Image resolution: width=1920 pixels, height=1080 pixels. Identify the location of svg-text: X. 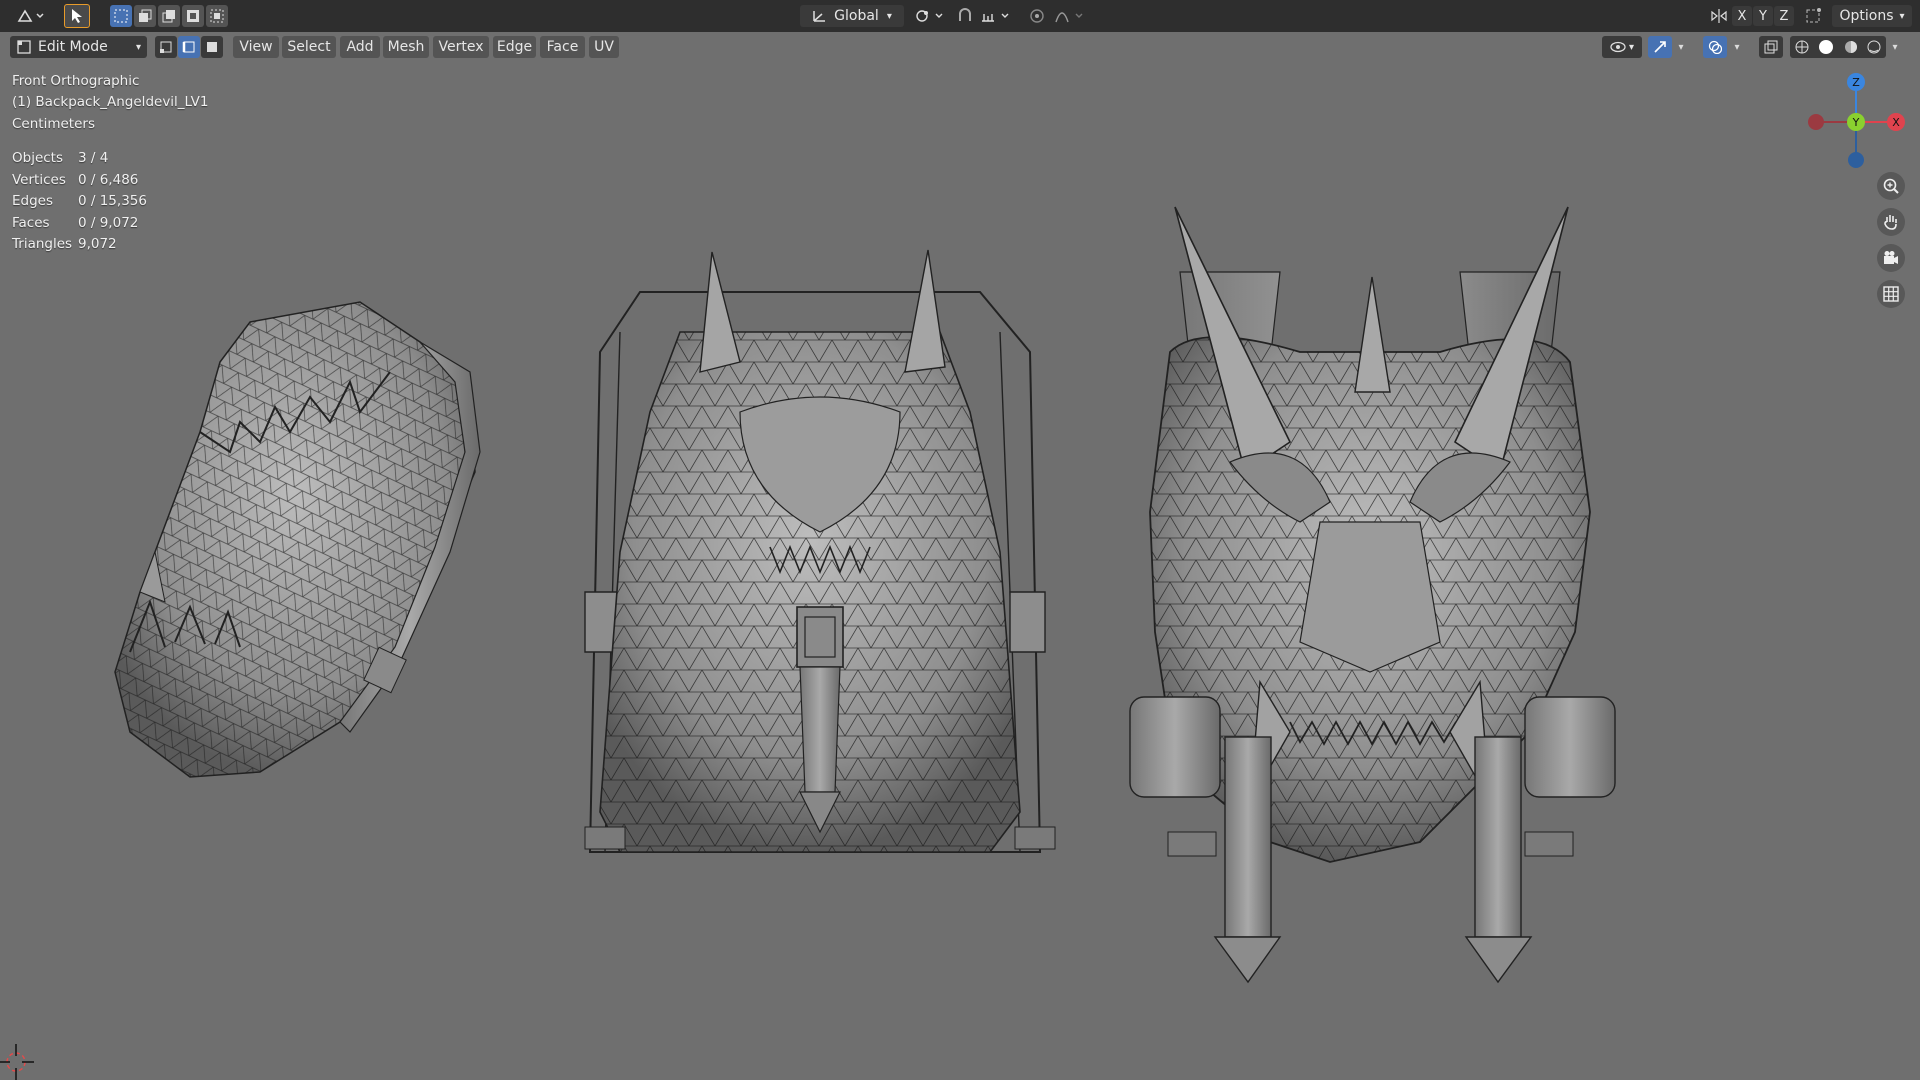
(1896, 122).